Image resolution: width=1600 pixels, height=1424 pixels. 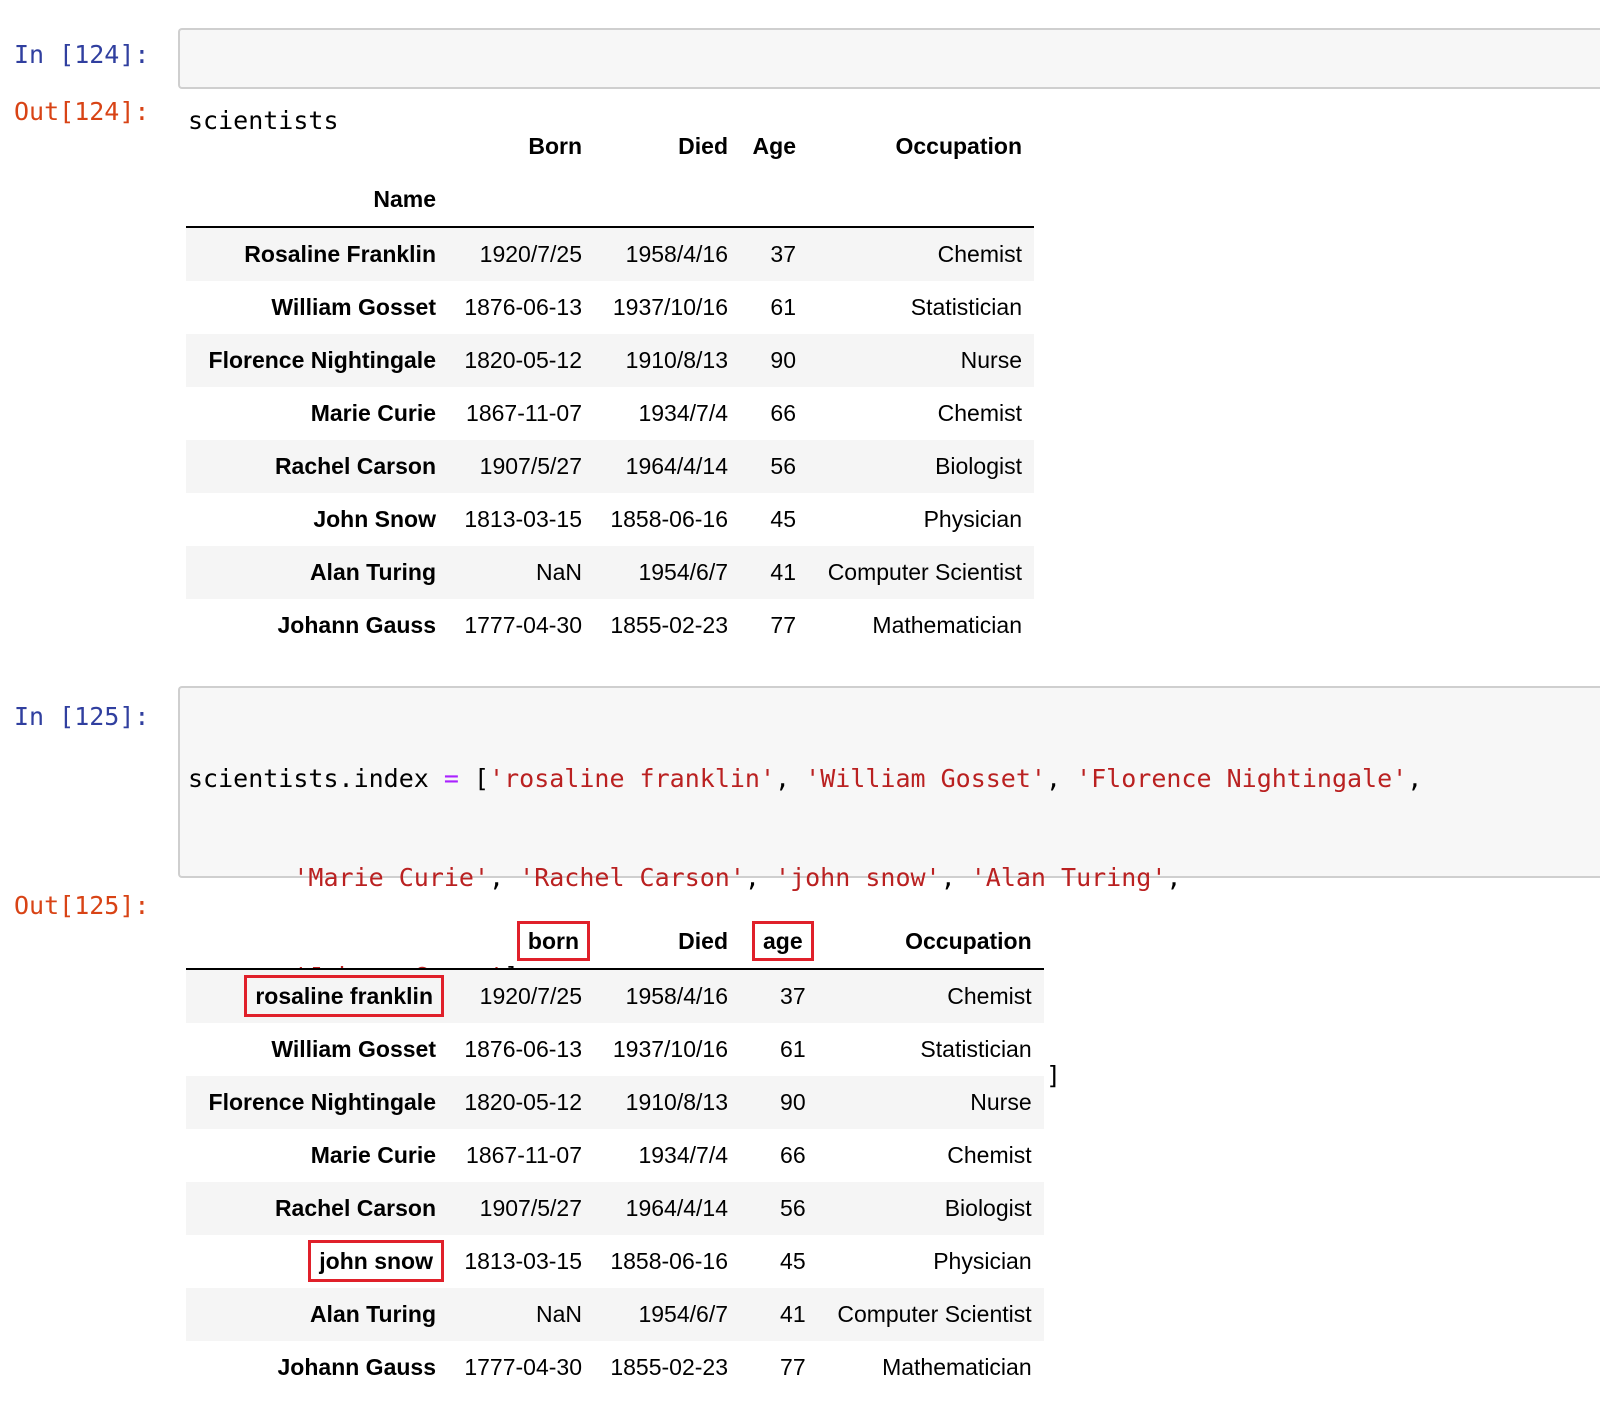 I want to click on highlight-box-index: john snow, so click(x=376, y=1261).